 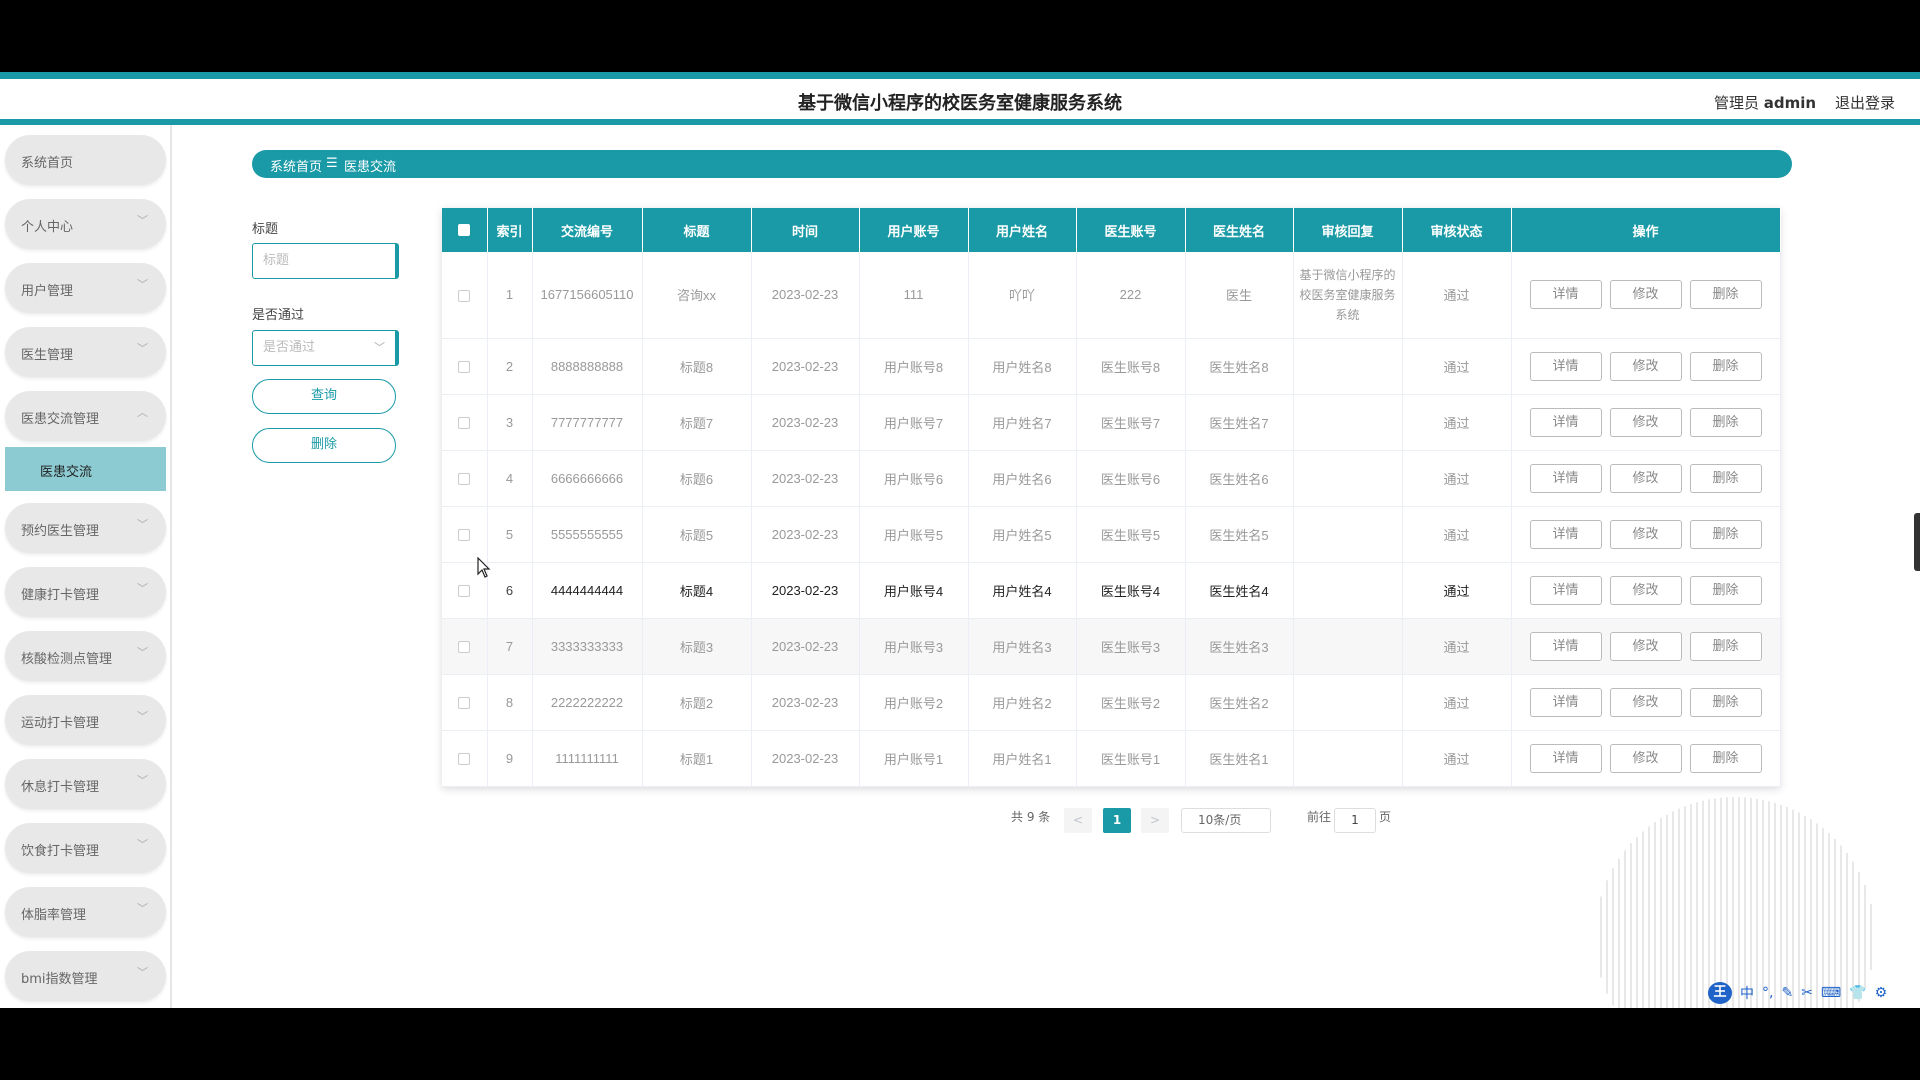 I want to click on row-actions: 详情 修改 删除, so click(x=1646, y=478).